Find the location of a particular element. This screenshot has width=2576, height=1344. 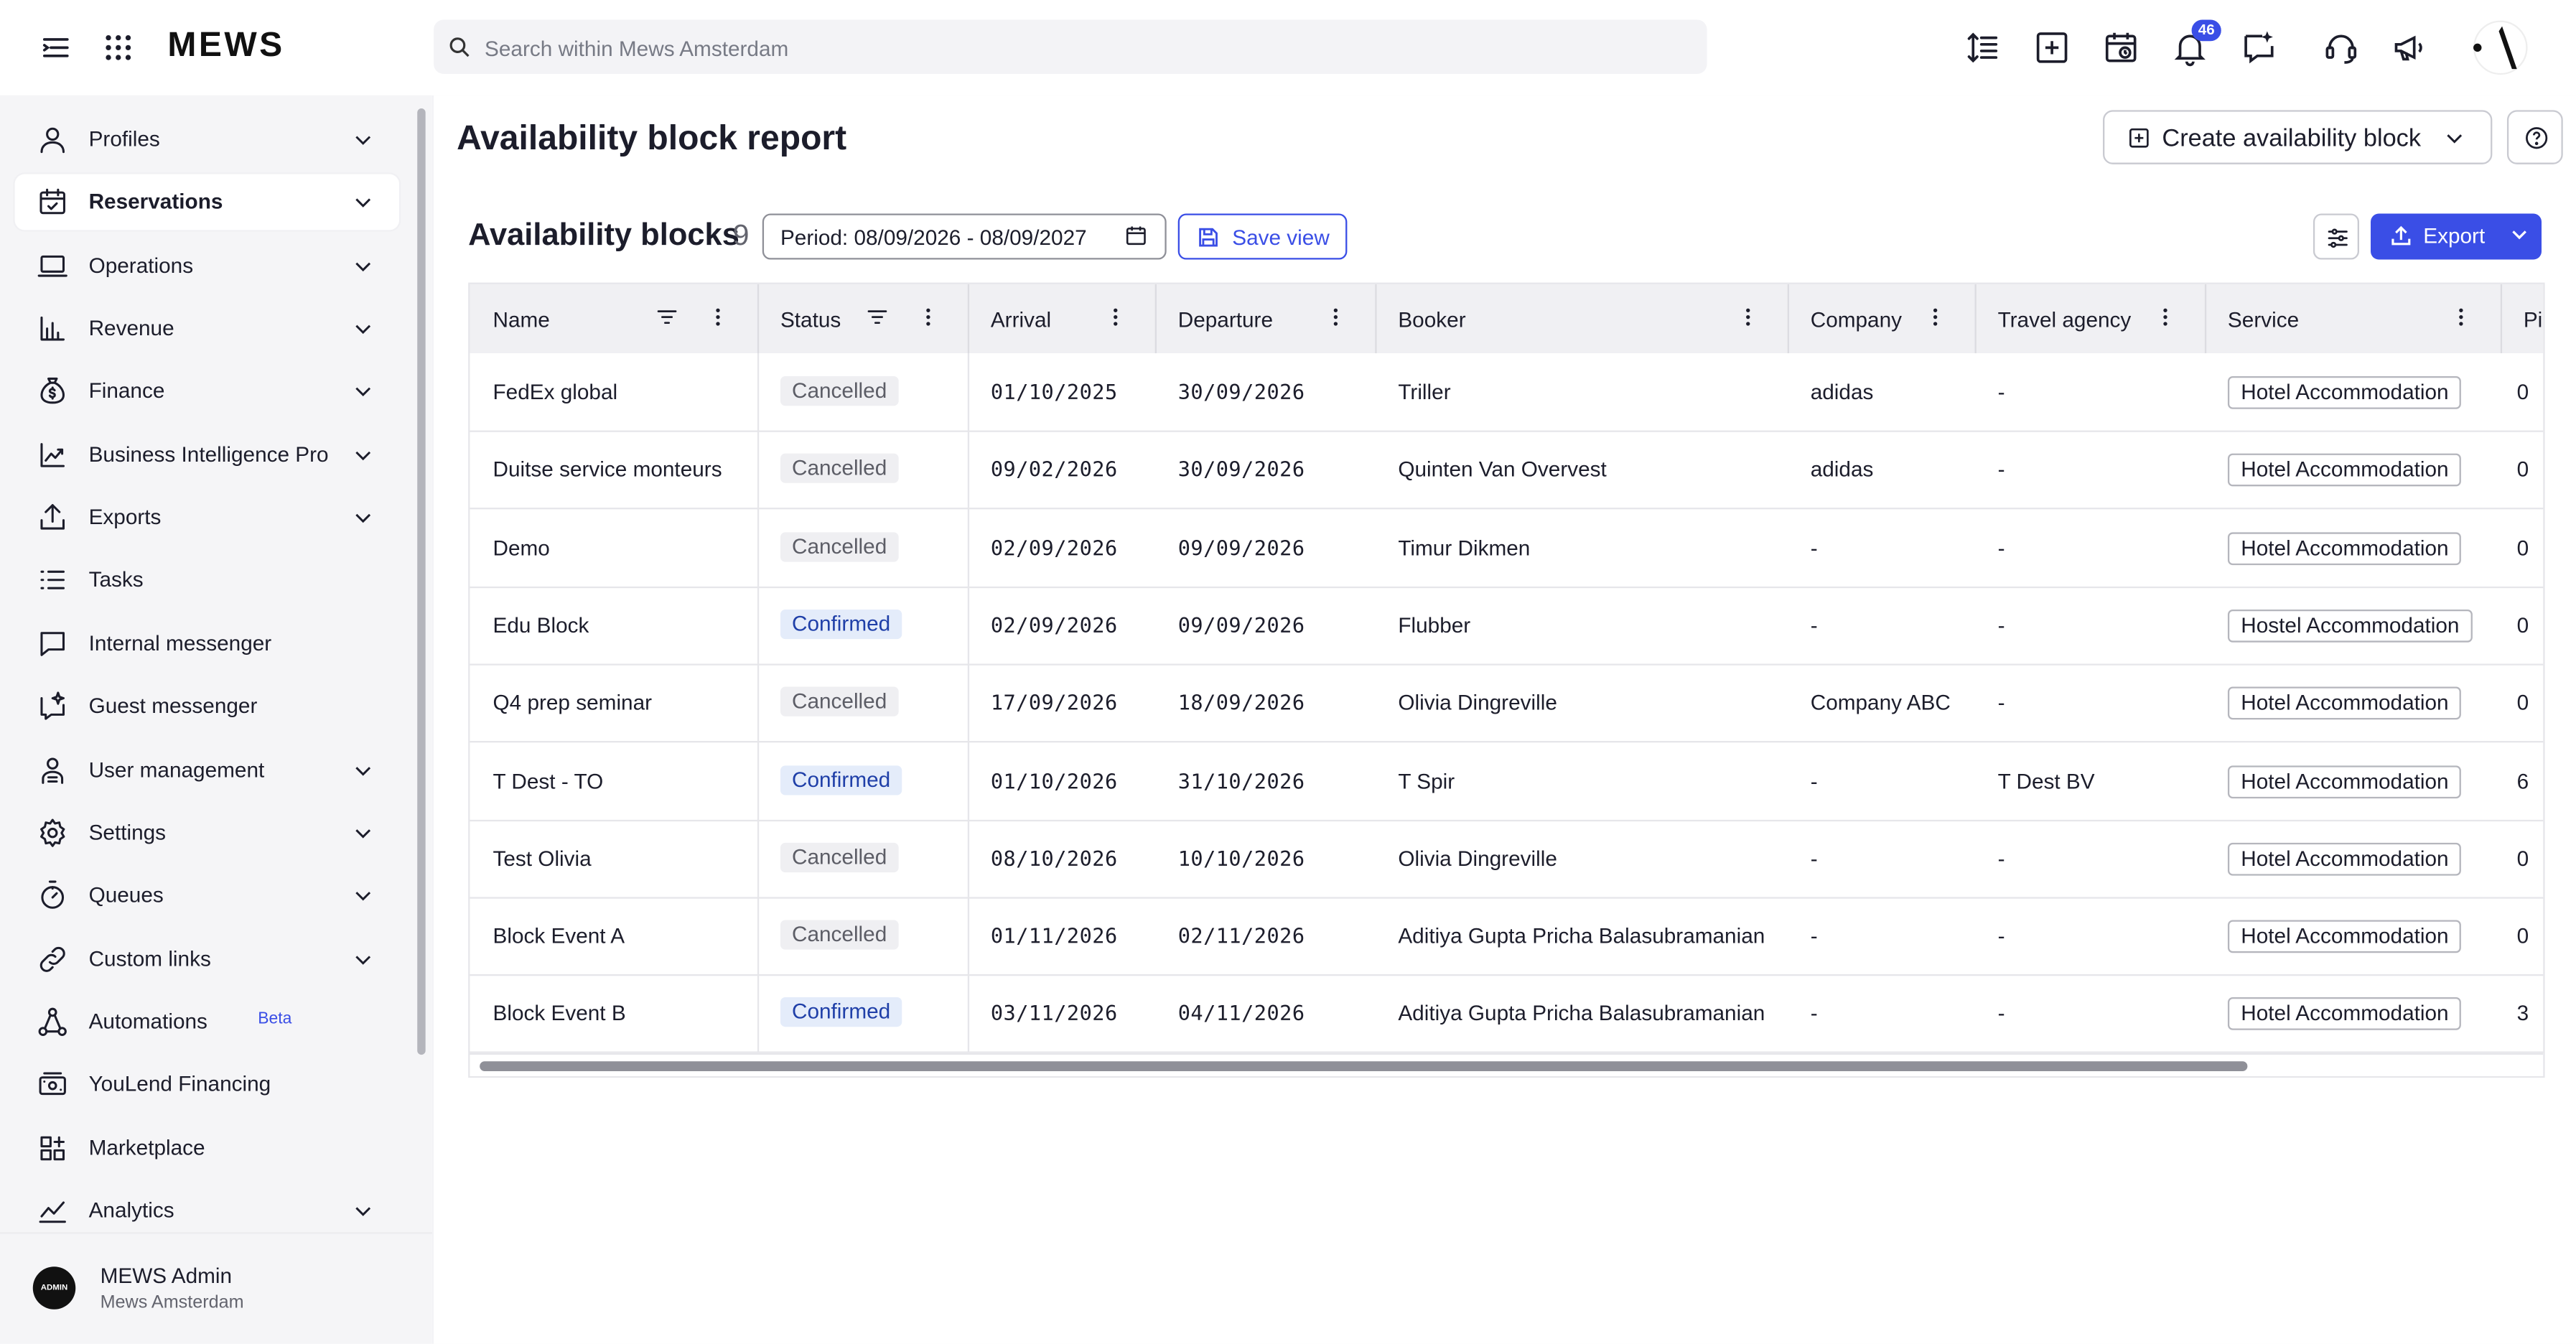

user-avatar-top is located at coordinates (2500, 47).